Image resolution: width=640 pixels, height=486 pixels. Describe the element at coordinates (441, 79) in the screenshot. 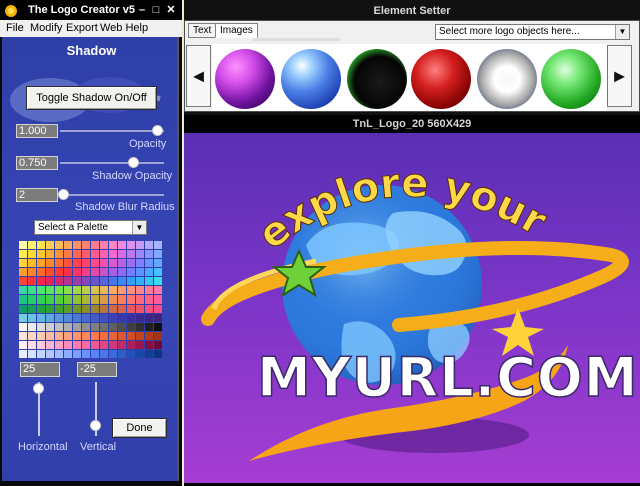

I see `image-ball-red` at that location.